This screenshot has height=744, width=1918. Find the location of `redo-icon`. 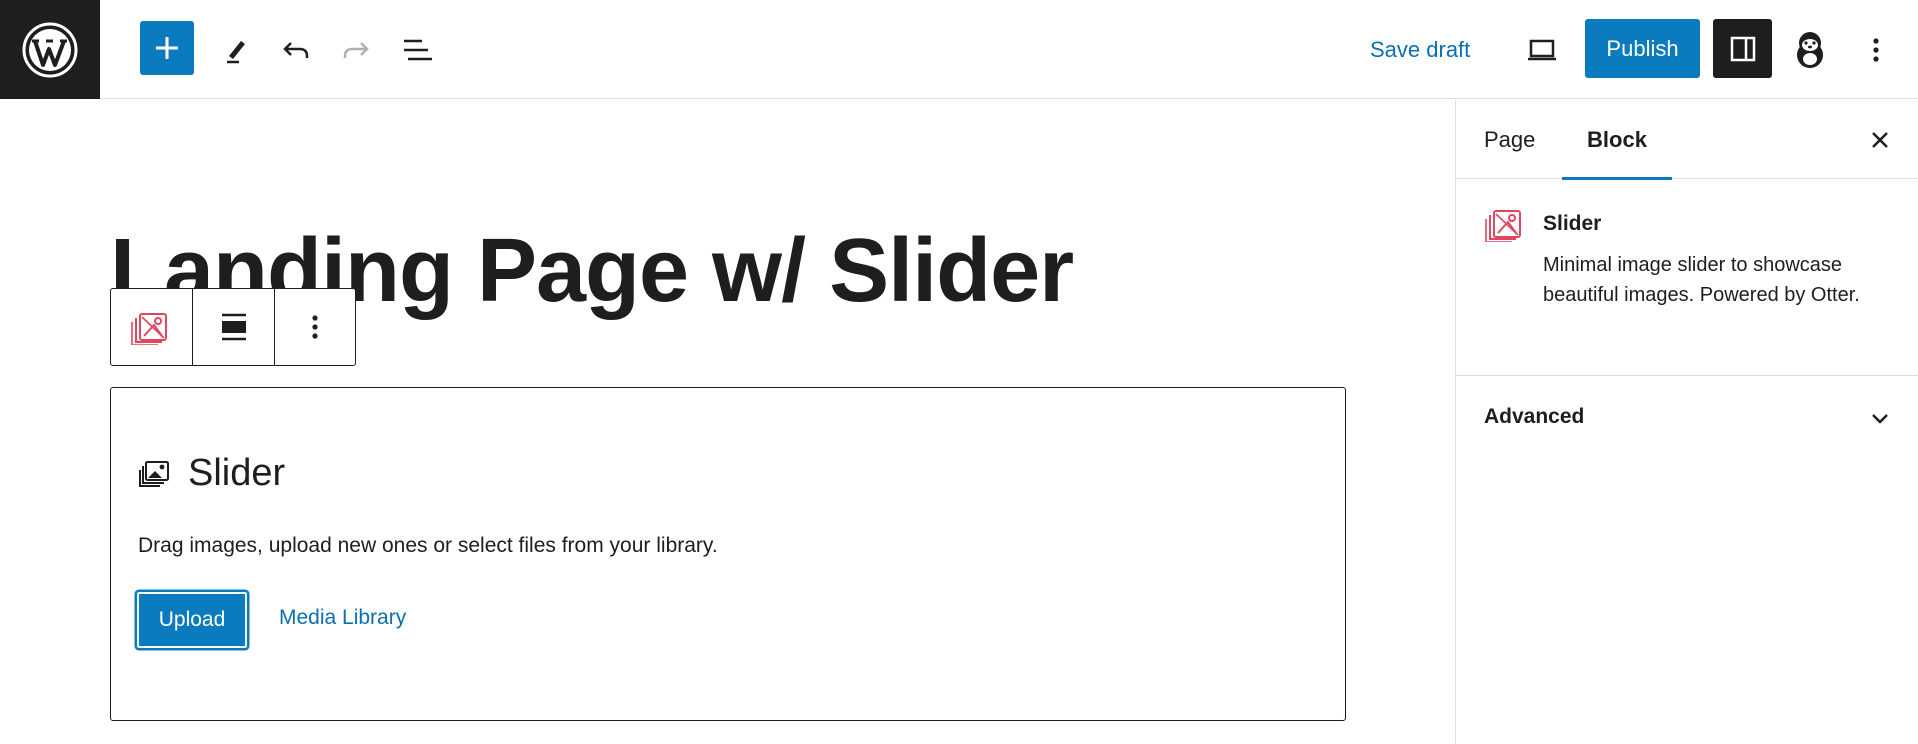

redo-icon is located at coordinates (356, 50).